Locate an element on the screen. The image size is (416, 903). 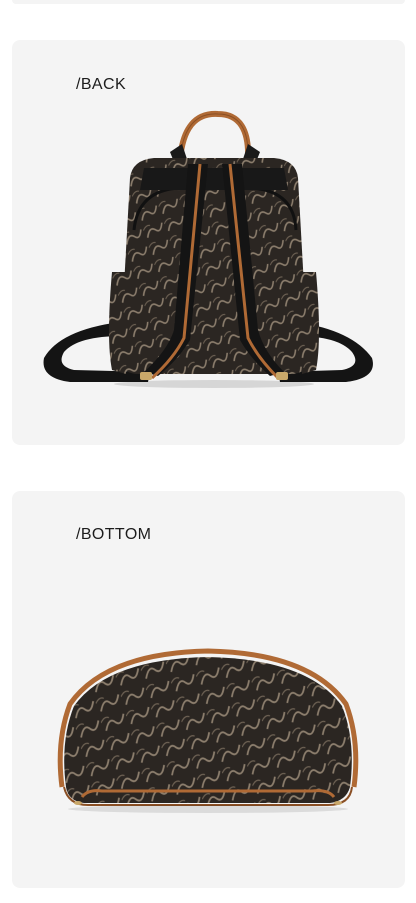
previous-panel-edge is located at coordinates (208, 2).